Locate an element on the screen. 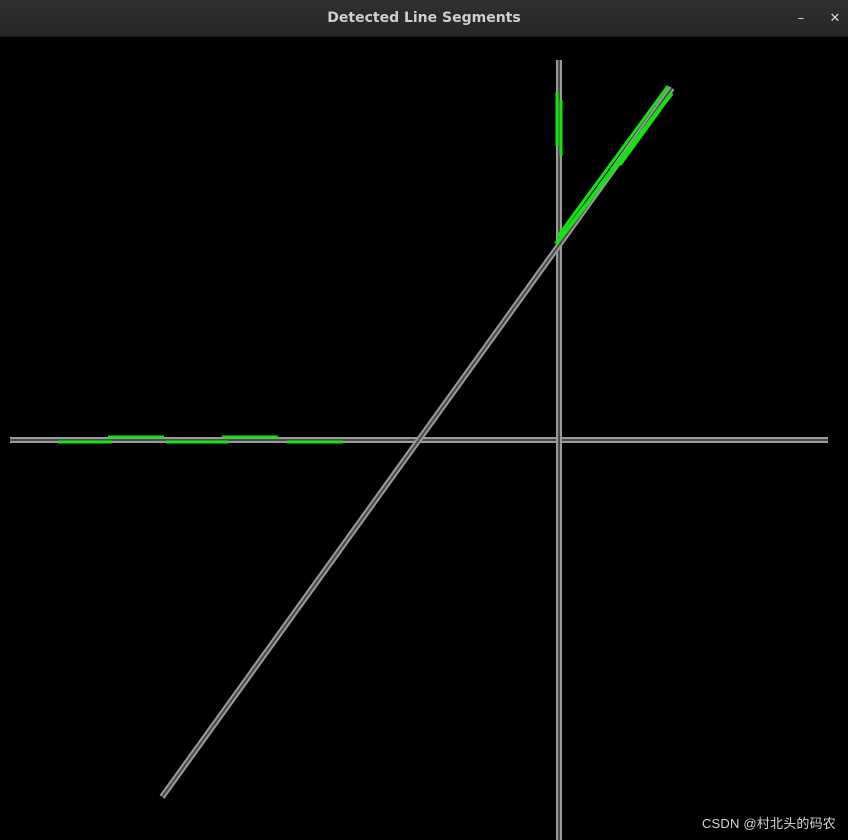 This screenshot has height=840, width=848. minimize-button: – is located at coordinates (801, 19).